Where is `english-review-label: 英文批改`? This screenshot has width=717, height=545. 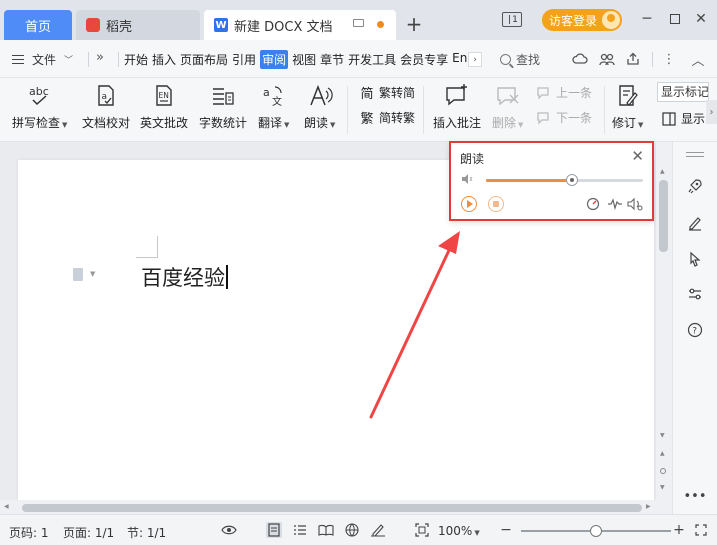
english-review-label: 英文批改 is located at coordinates (164, 123).